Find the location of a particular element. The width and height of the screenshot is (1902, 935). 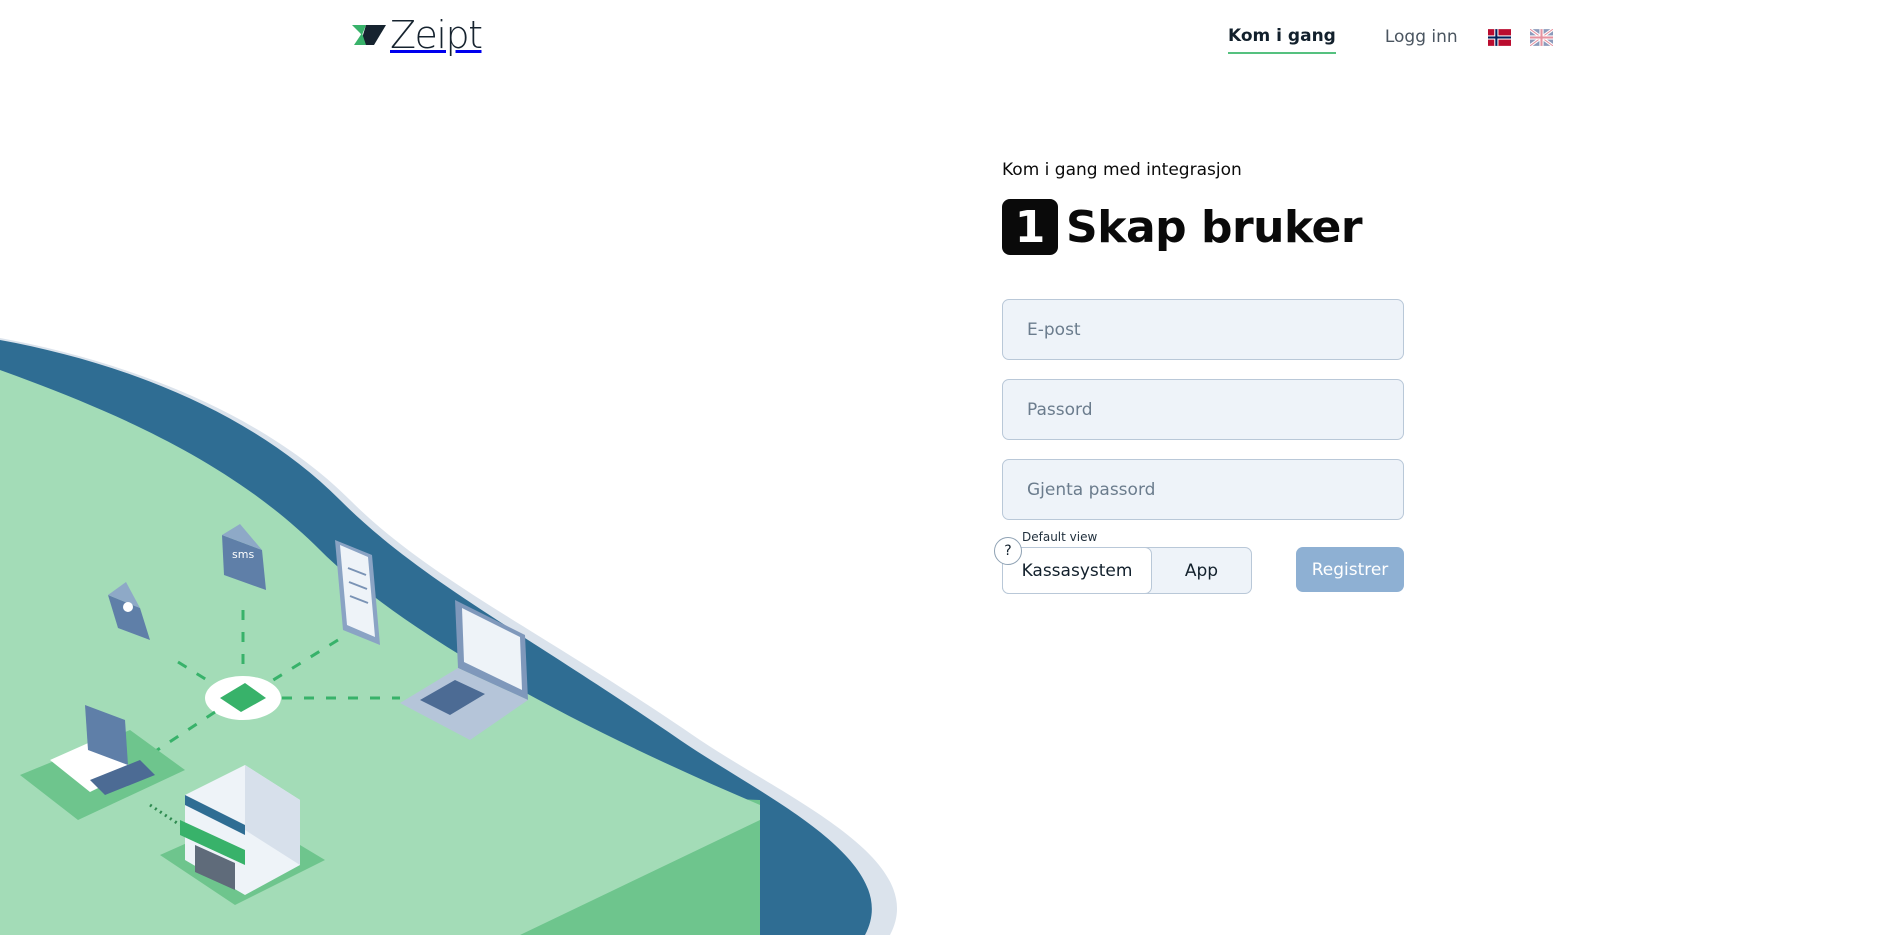

zeipt-logo: Zeipt is located at coordinates (417, 35).